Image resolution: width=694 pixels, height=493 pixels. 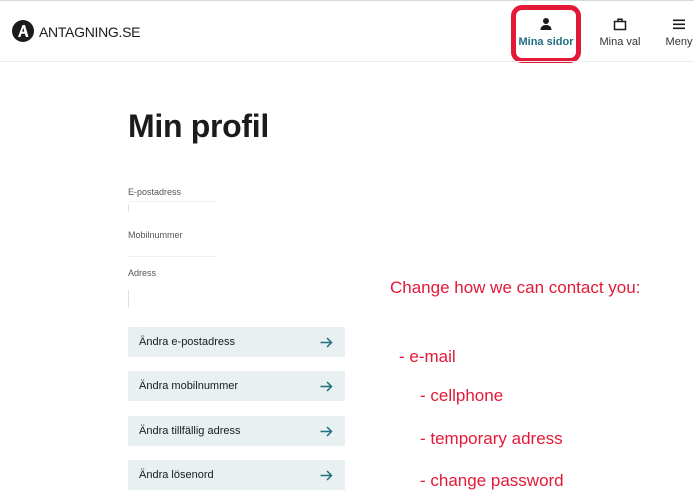 What do you see at coordinates (620, 42) in the screenshot?
I see `nav-mina-val-label: Mina val` at bounding box center [620, 42].